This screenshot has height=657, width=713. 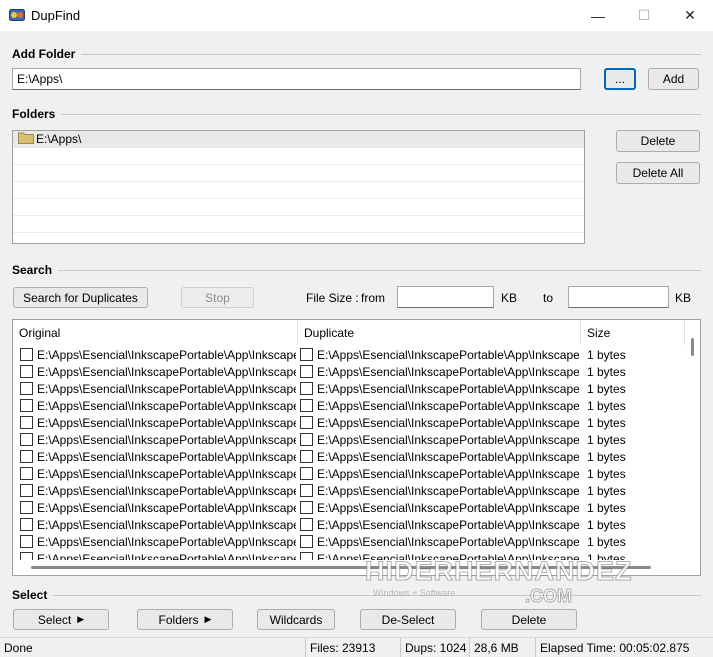 I want to click on deselect-label: De-Select, so click(x=408, y=619).